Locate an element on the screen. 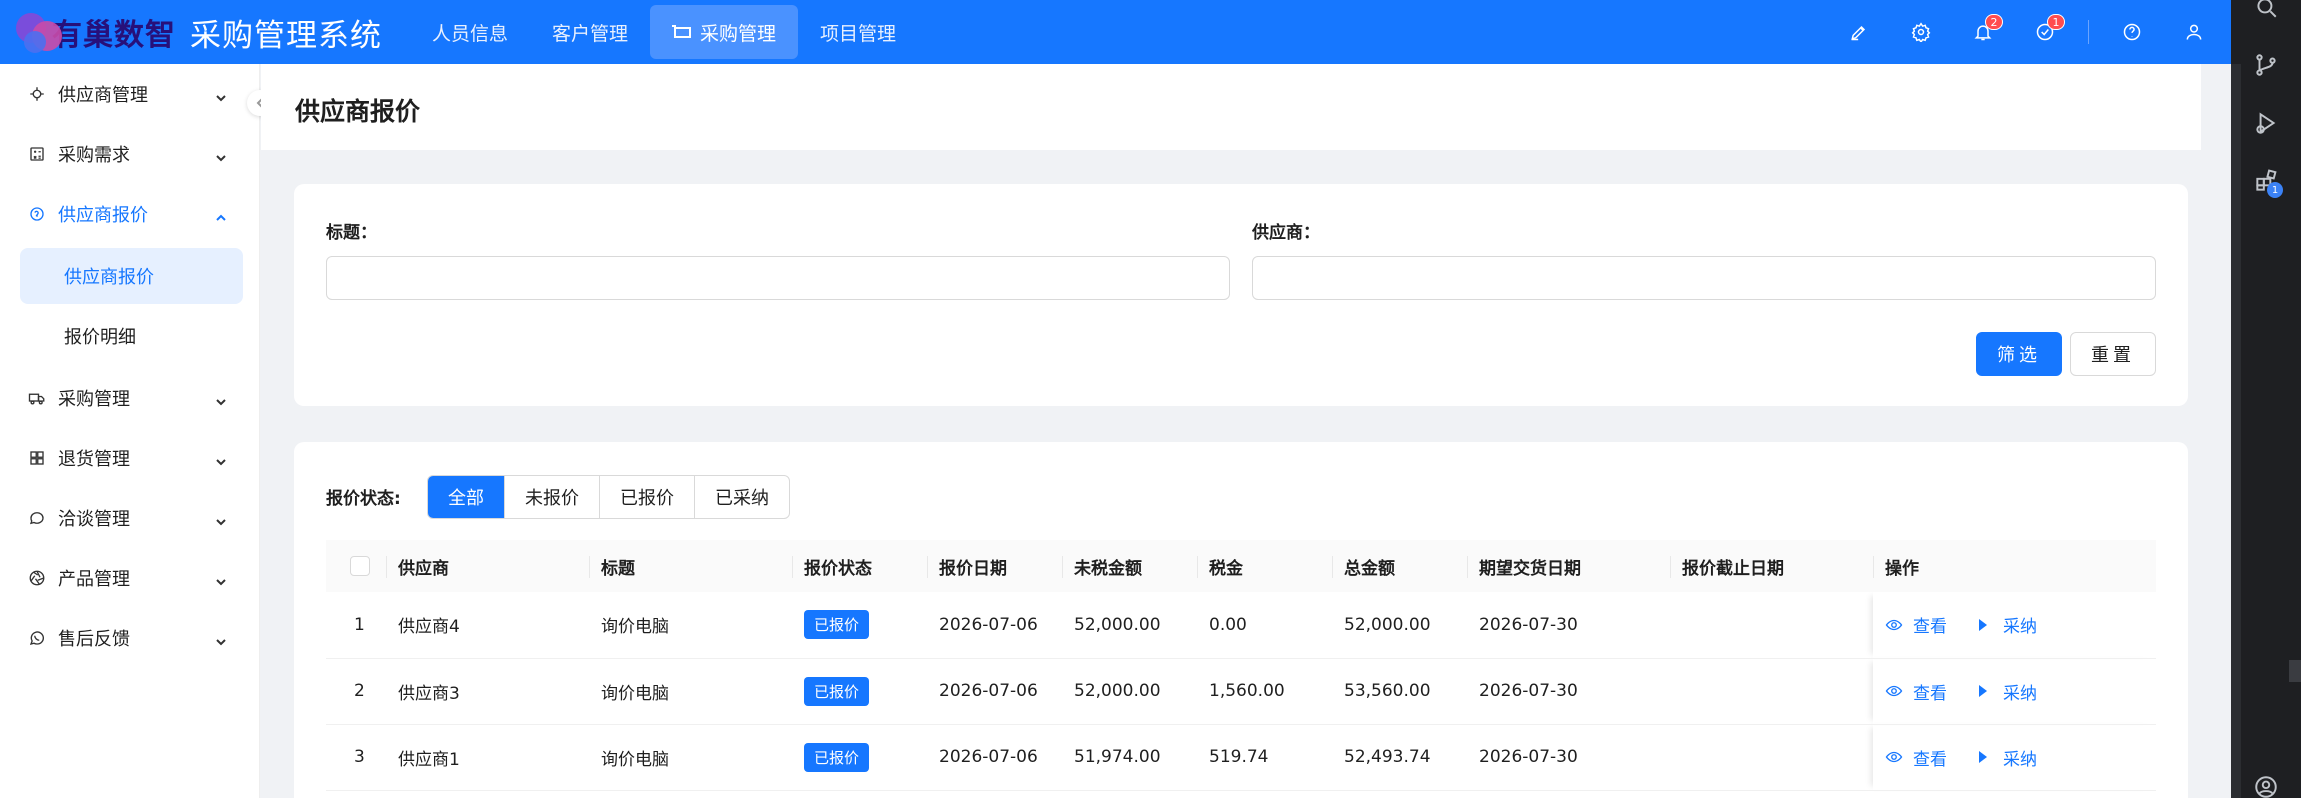  source-control-icon is located at coordinates (2266, 65).